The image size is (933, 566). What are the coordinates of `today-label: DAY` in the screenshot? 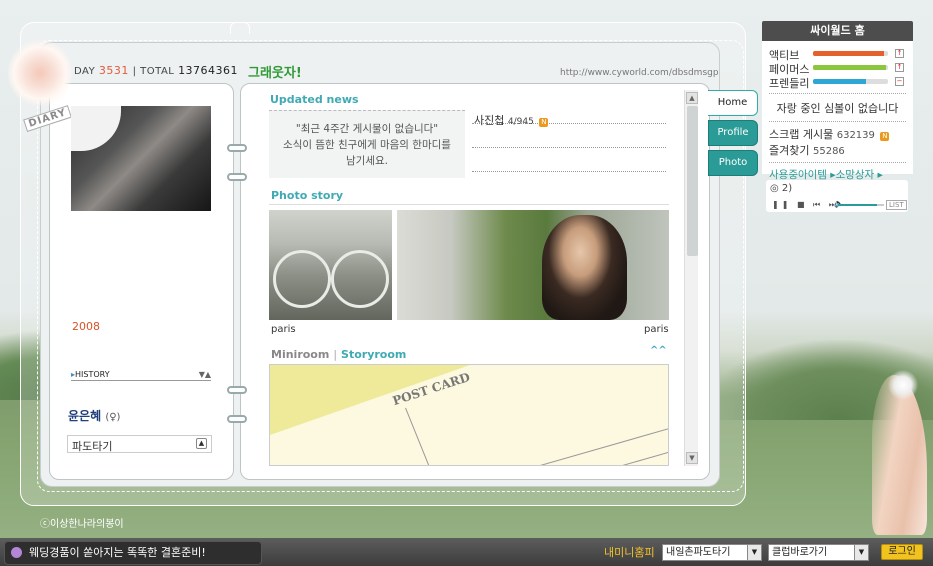 It's located at (85, 71).